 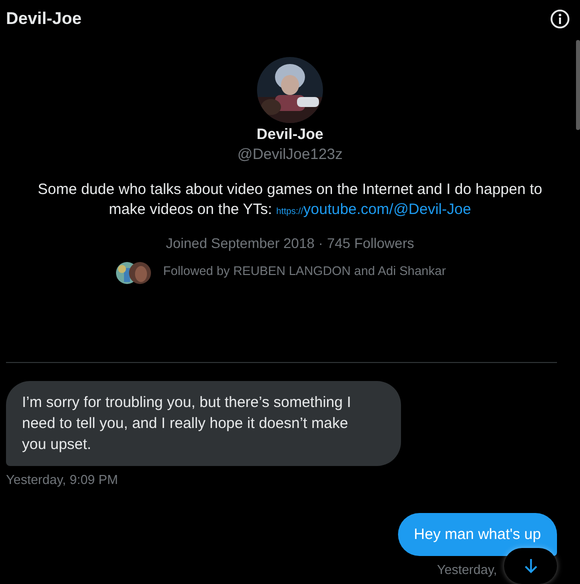 I want to click on scroll-down-button, so click(x=530, y=566).